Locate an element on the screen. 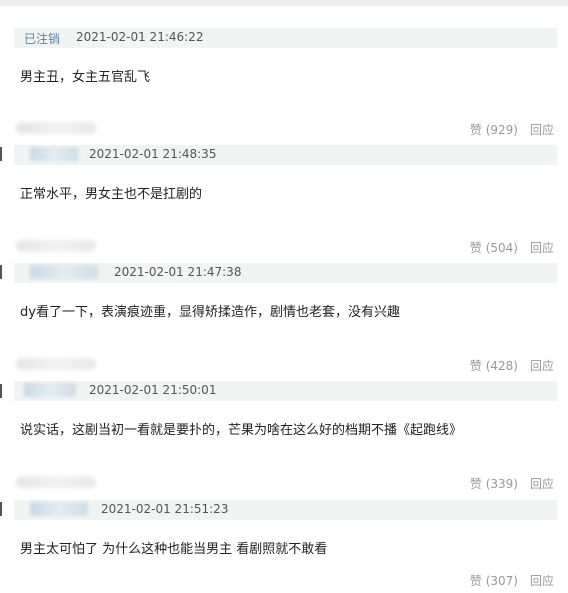 This screenshot has height=593, width=568. comment-username: 已注销 is located at coordinates (42, 38).